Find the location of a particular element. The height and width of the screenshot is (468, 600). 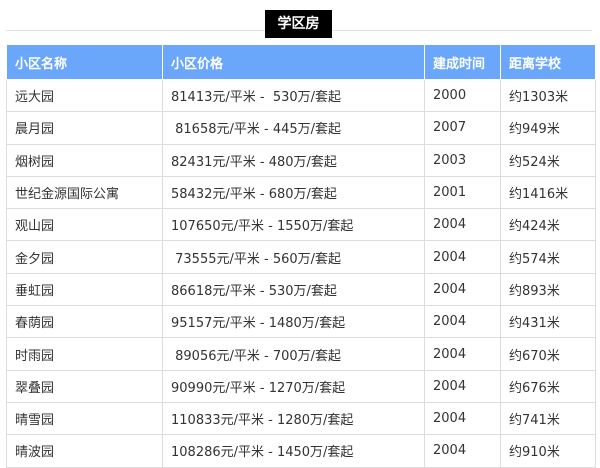

table-row: 翠叠园 90990元/平米 - 1270万/套起 2004 约676米 is located at coordinates (301, 386).